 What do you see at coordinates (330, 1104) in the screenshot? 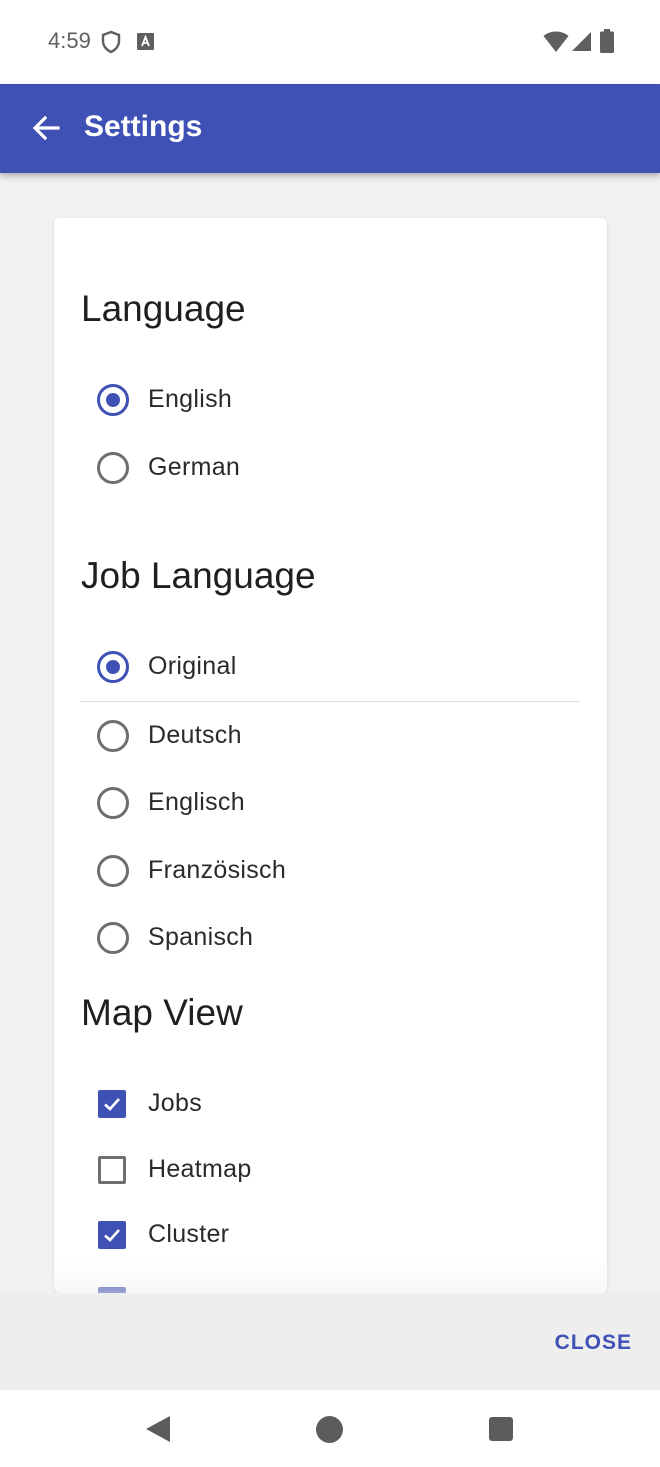
I see `checkbox-option-jobs: Jobs` at bounding box center [330, 1104].